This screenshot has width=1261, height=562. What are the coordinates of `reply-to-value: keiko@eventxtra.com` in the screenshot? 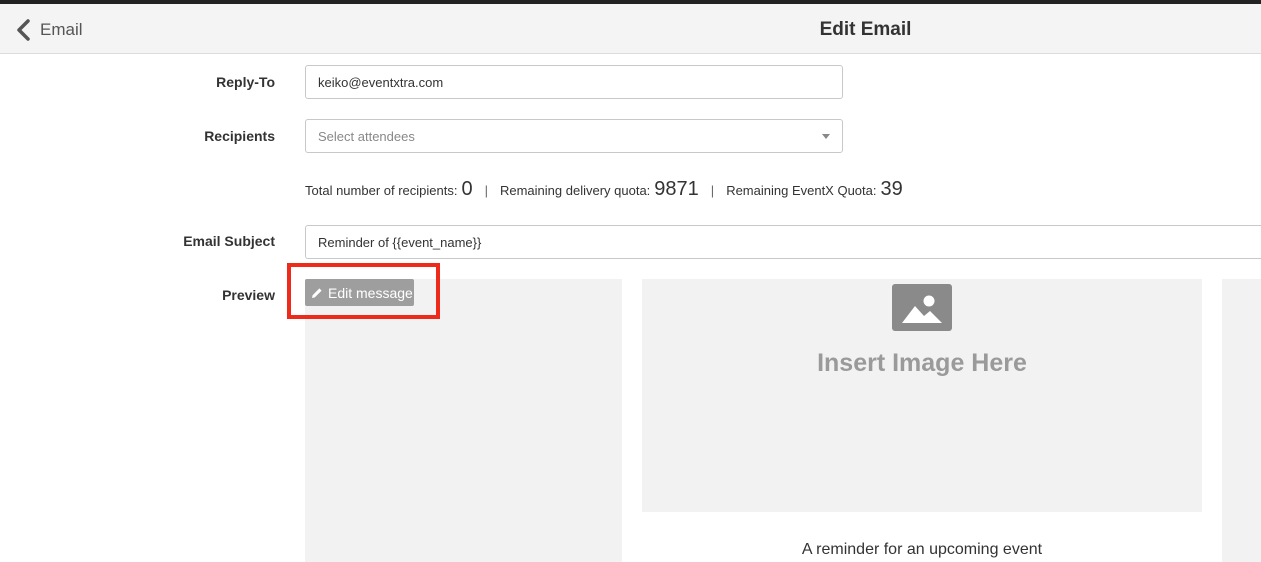 It's located at (381, 82).